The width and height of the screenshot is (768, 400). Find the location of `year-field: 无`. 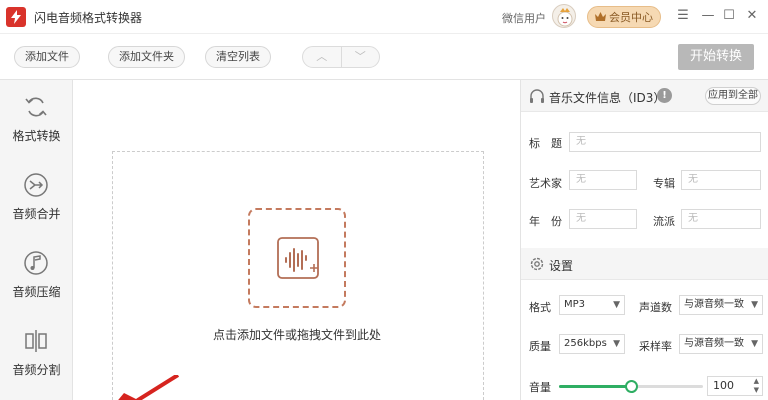

year-field: 无 is located at coordinates (603, 219).